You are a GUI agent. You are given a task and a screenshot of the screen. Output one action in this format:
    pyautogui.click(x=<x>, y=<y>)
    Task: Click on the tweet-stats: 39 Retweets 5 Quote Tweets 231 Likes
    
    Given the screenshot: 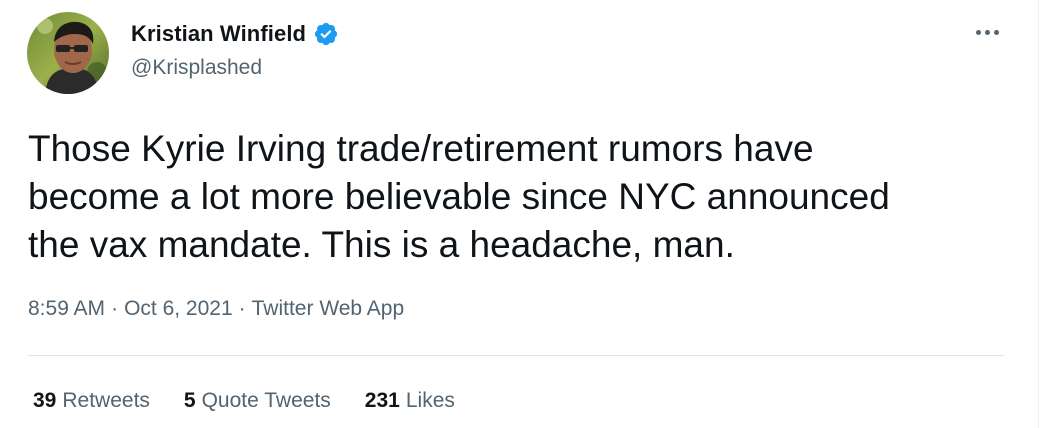 What is the action you would take?
    pyautogui.click(x=261, y=401)
    